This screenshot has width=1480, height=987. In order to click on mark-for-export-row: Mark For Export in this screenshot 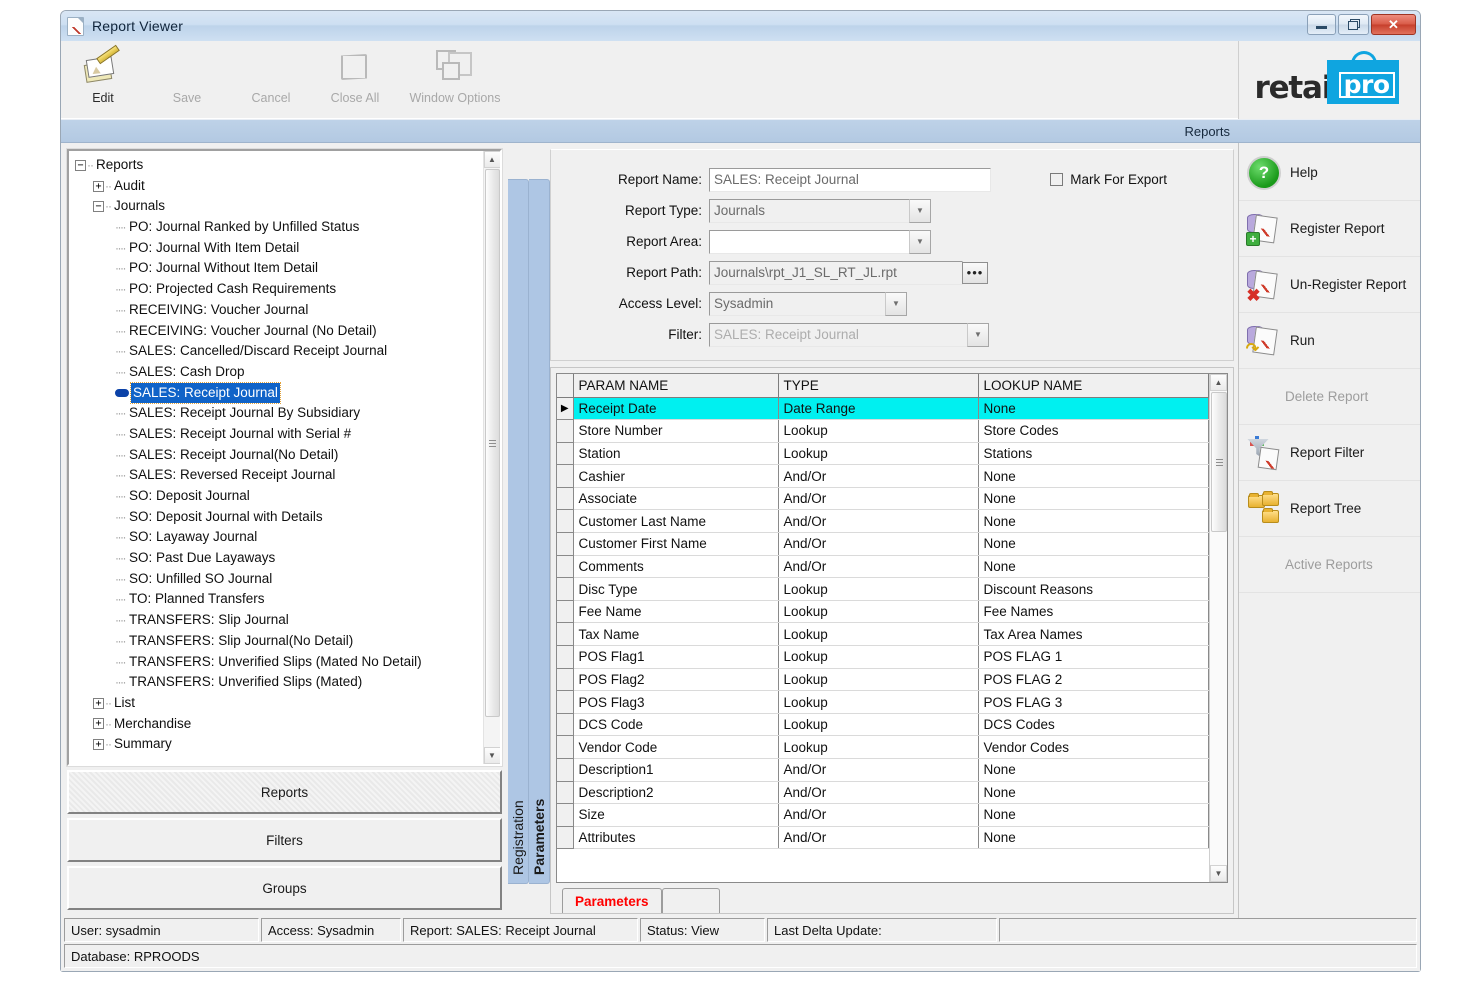, I will do `click(1108, 179)`.